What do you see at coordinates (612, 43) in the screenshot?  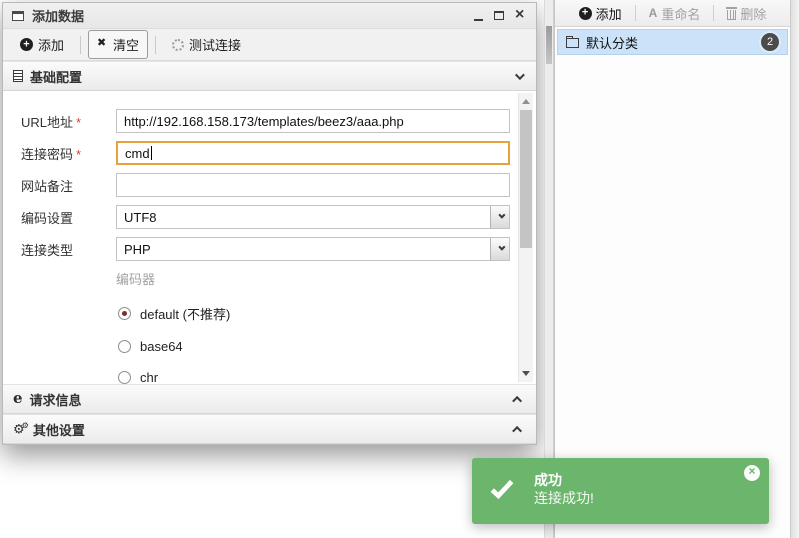 I see `category-item-label: 默认分类` at bounding box center [612, 43].